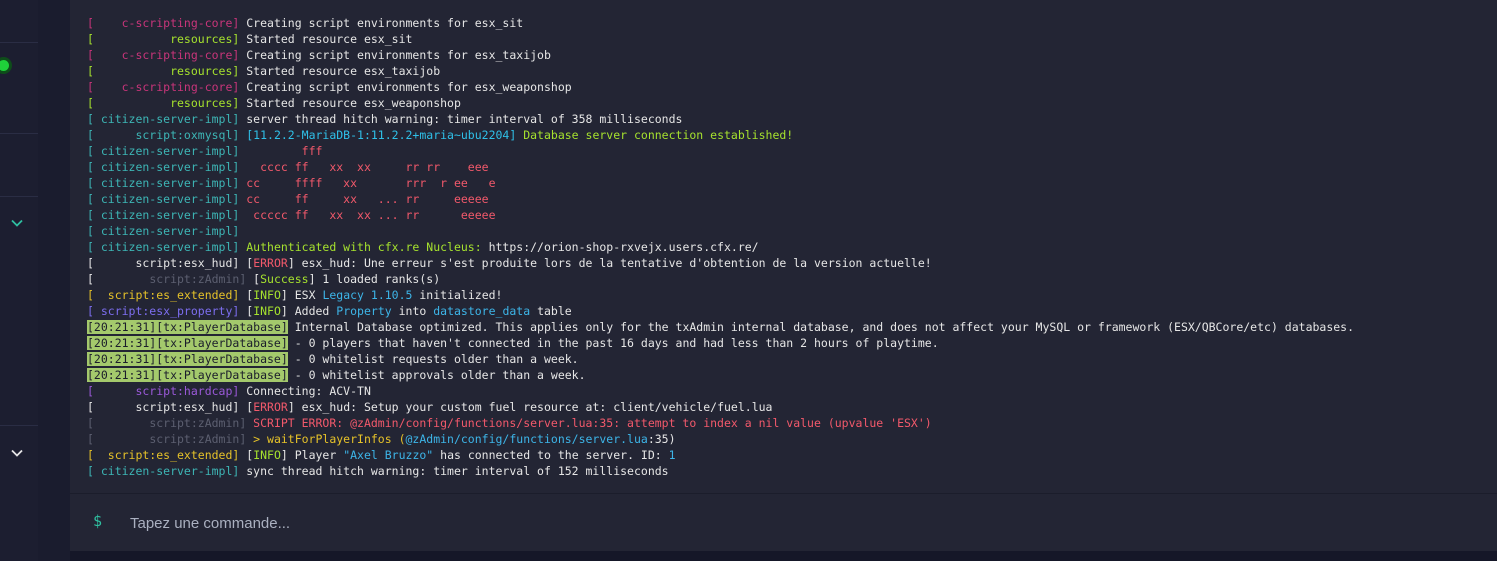  Describe the element at coordinates (792, 151) in the screenshot. I see `console-line: [ citizen-server-impl] fff` at that location.